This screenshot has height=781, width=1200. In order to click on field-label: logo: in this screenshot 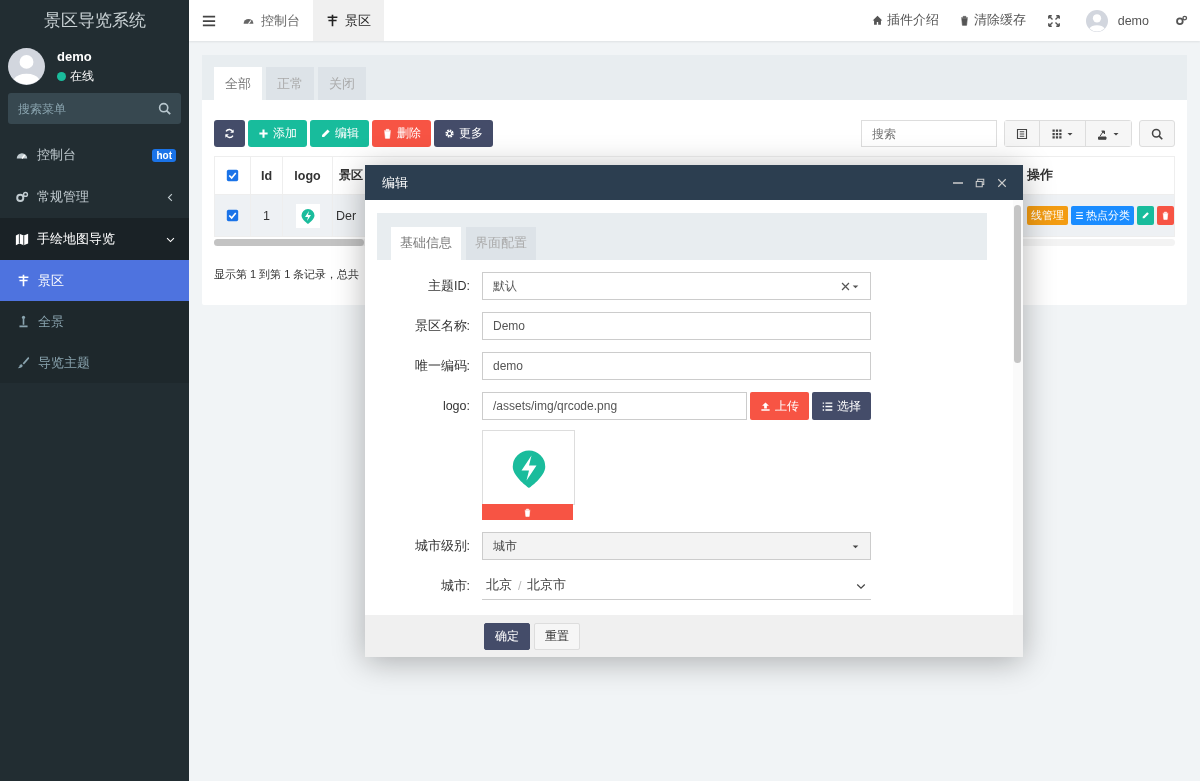, I will do `click(456, 406)`.